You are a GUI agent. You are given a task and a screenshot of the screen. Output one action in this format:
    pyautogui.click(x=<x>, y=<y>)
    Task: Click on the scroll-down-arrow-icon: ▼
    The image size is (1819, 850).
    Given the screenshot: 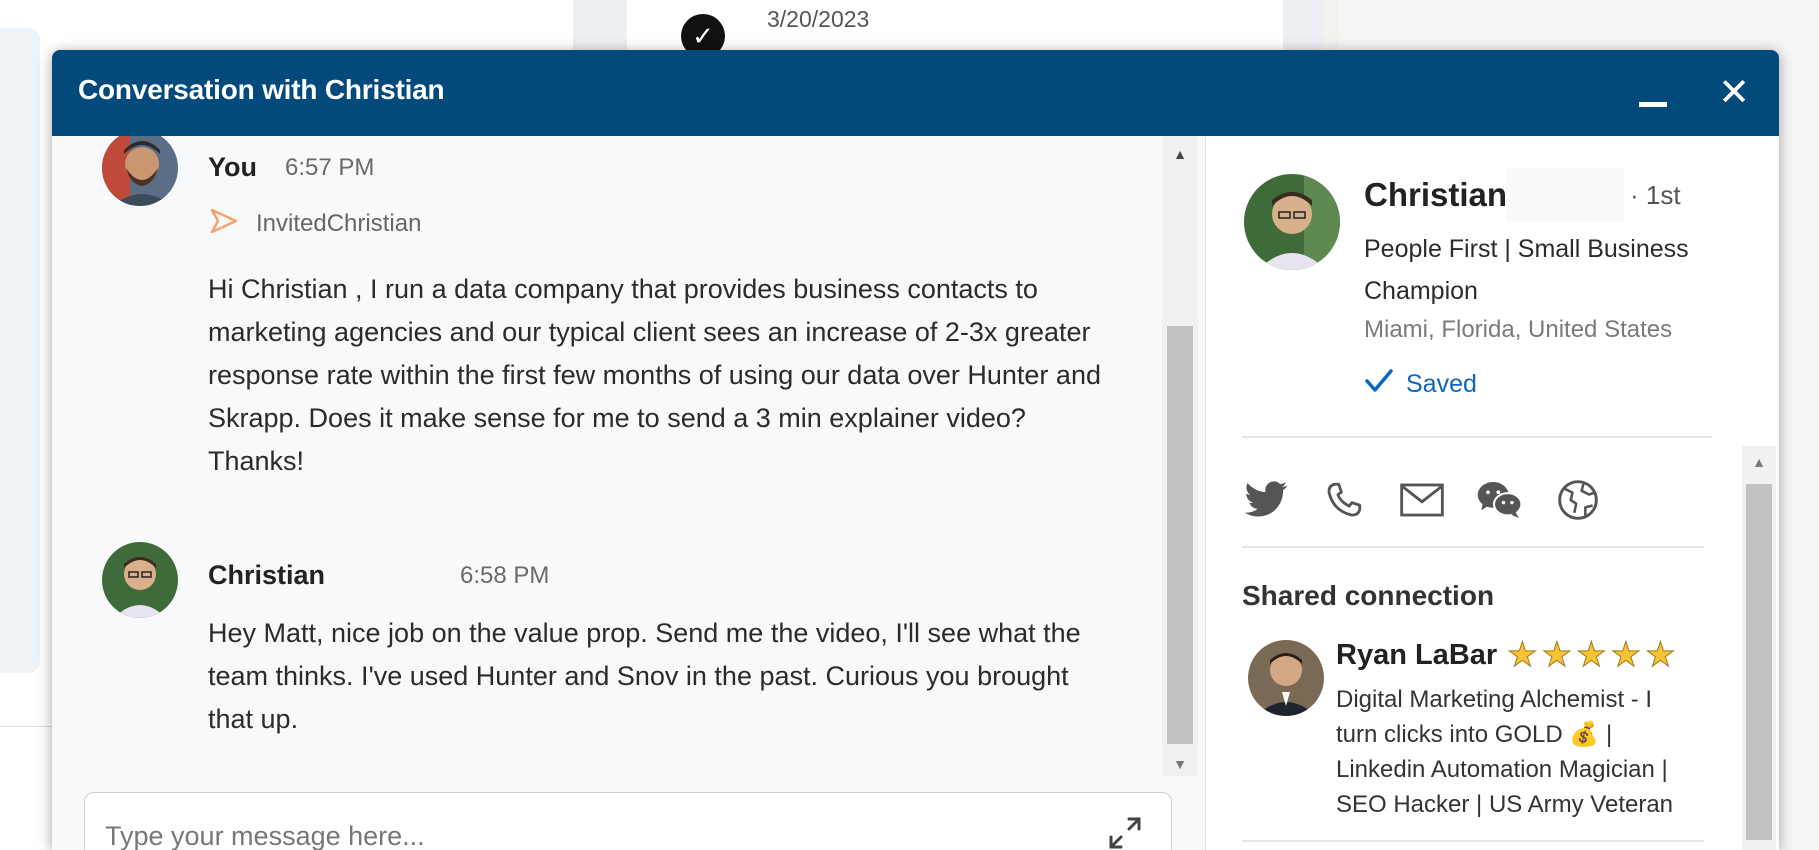 What is the action you would take?
    pyautogui.click(x=1180, y=764)
    